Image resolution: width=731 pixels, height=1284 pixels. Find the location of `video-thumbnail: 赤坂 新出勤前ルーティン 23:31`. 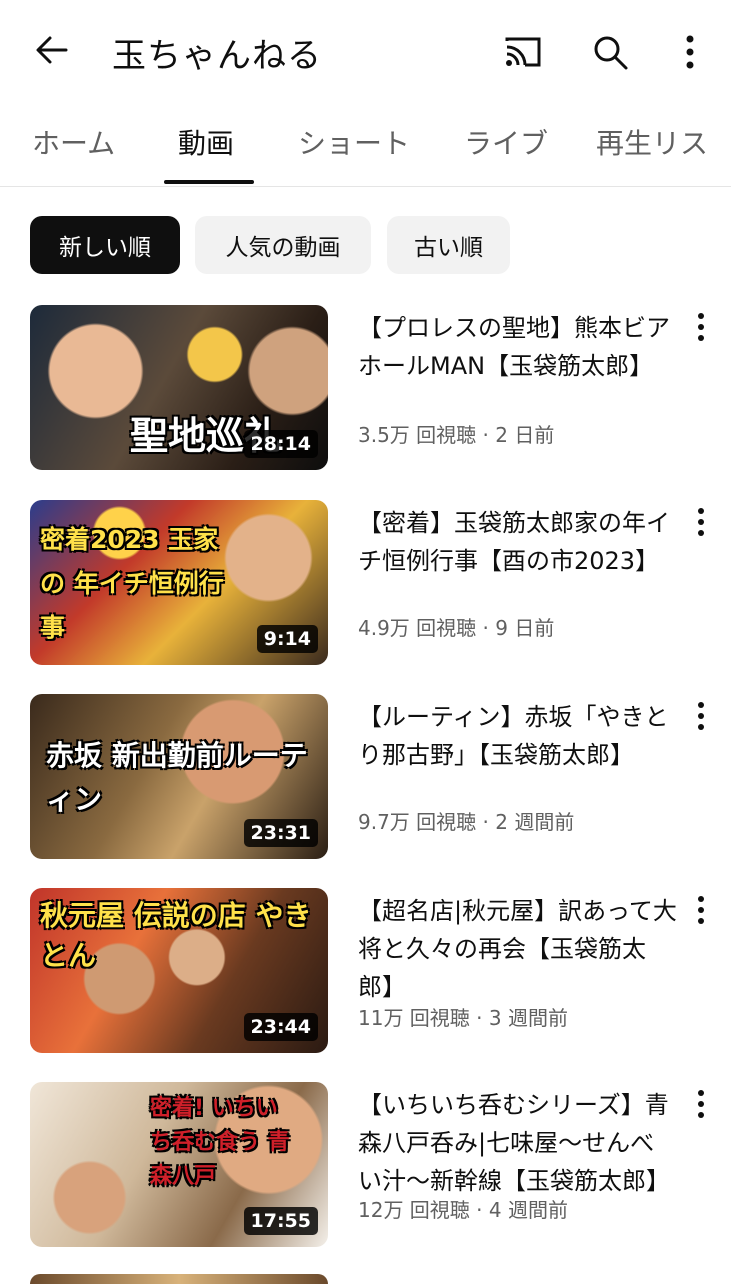

video-thumbnail: 赤坂 新出勤前ルーティン 23:31 is located at coordinates (179, 776).